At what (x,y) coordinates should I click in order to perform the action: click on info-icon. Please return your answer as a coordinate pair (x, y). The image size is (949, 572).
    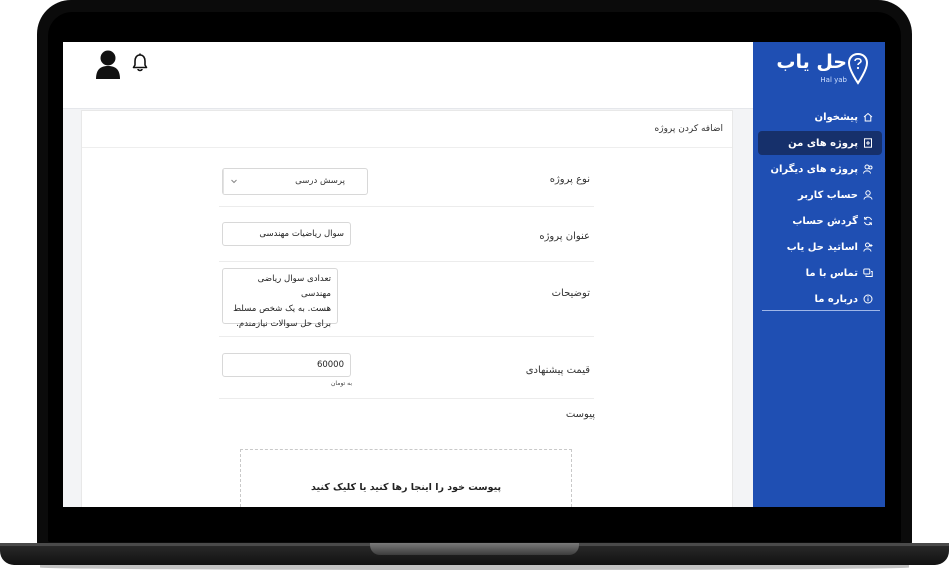
    Looking at the image, I should click on (868, 299).